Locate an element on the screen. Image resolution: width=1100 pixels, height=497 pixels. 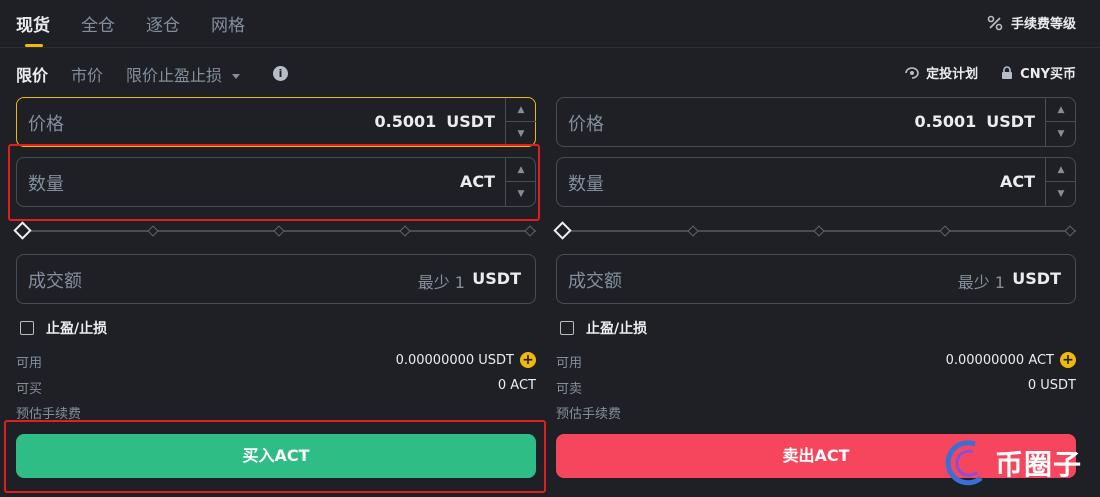
sell-tp-sl-toggle: 止盈/止损 is located at coordinates (603, 328).